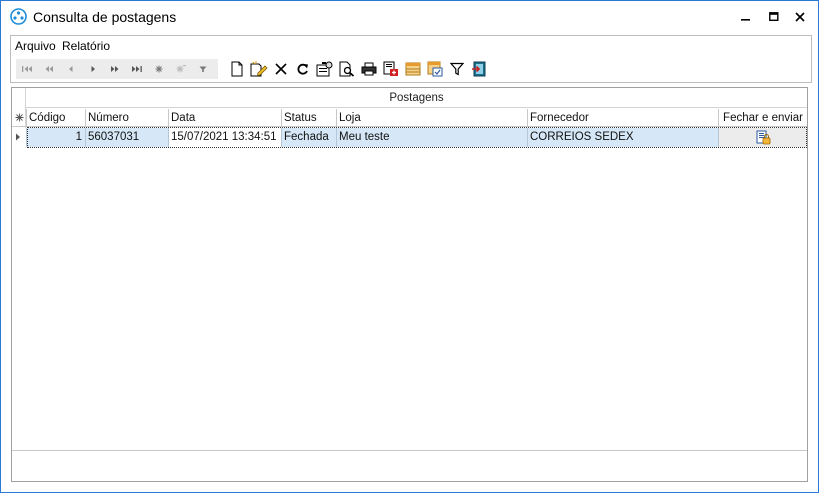 The height and width of the screenshot is (493, 819). I want to click on next-icon, so click(93, 69).